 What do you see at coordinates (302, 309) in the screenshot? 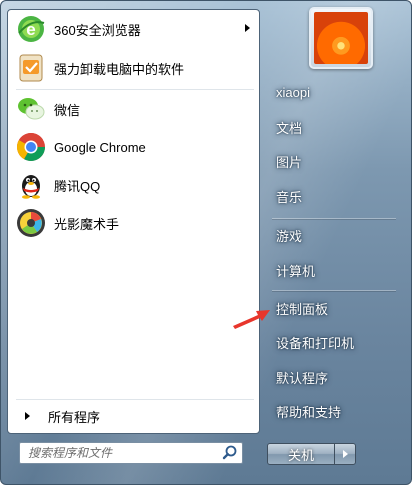
I see `link-label: 控制面板` at bounding box center [302, 309].